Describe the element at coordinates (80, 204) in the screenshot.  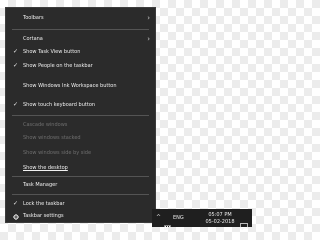
I see `menu-item-lock-the-taskbar: ✓ Lock the taskbar` at that location.